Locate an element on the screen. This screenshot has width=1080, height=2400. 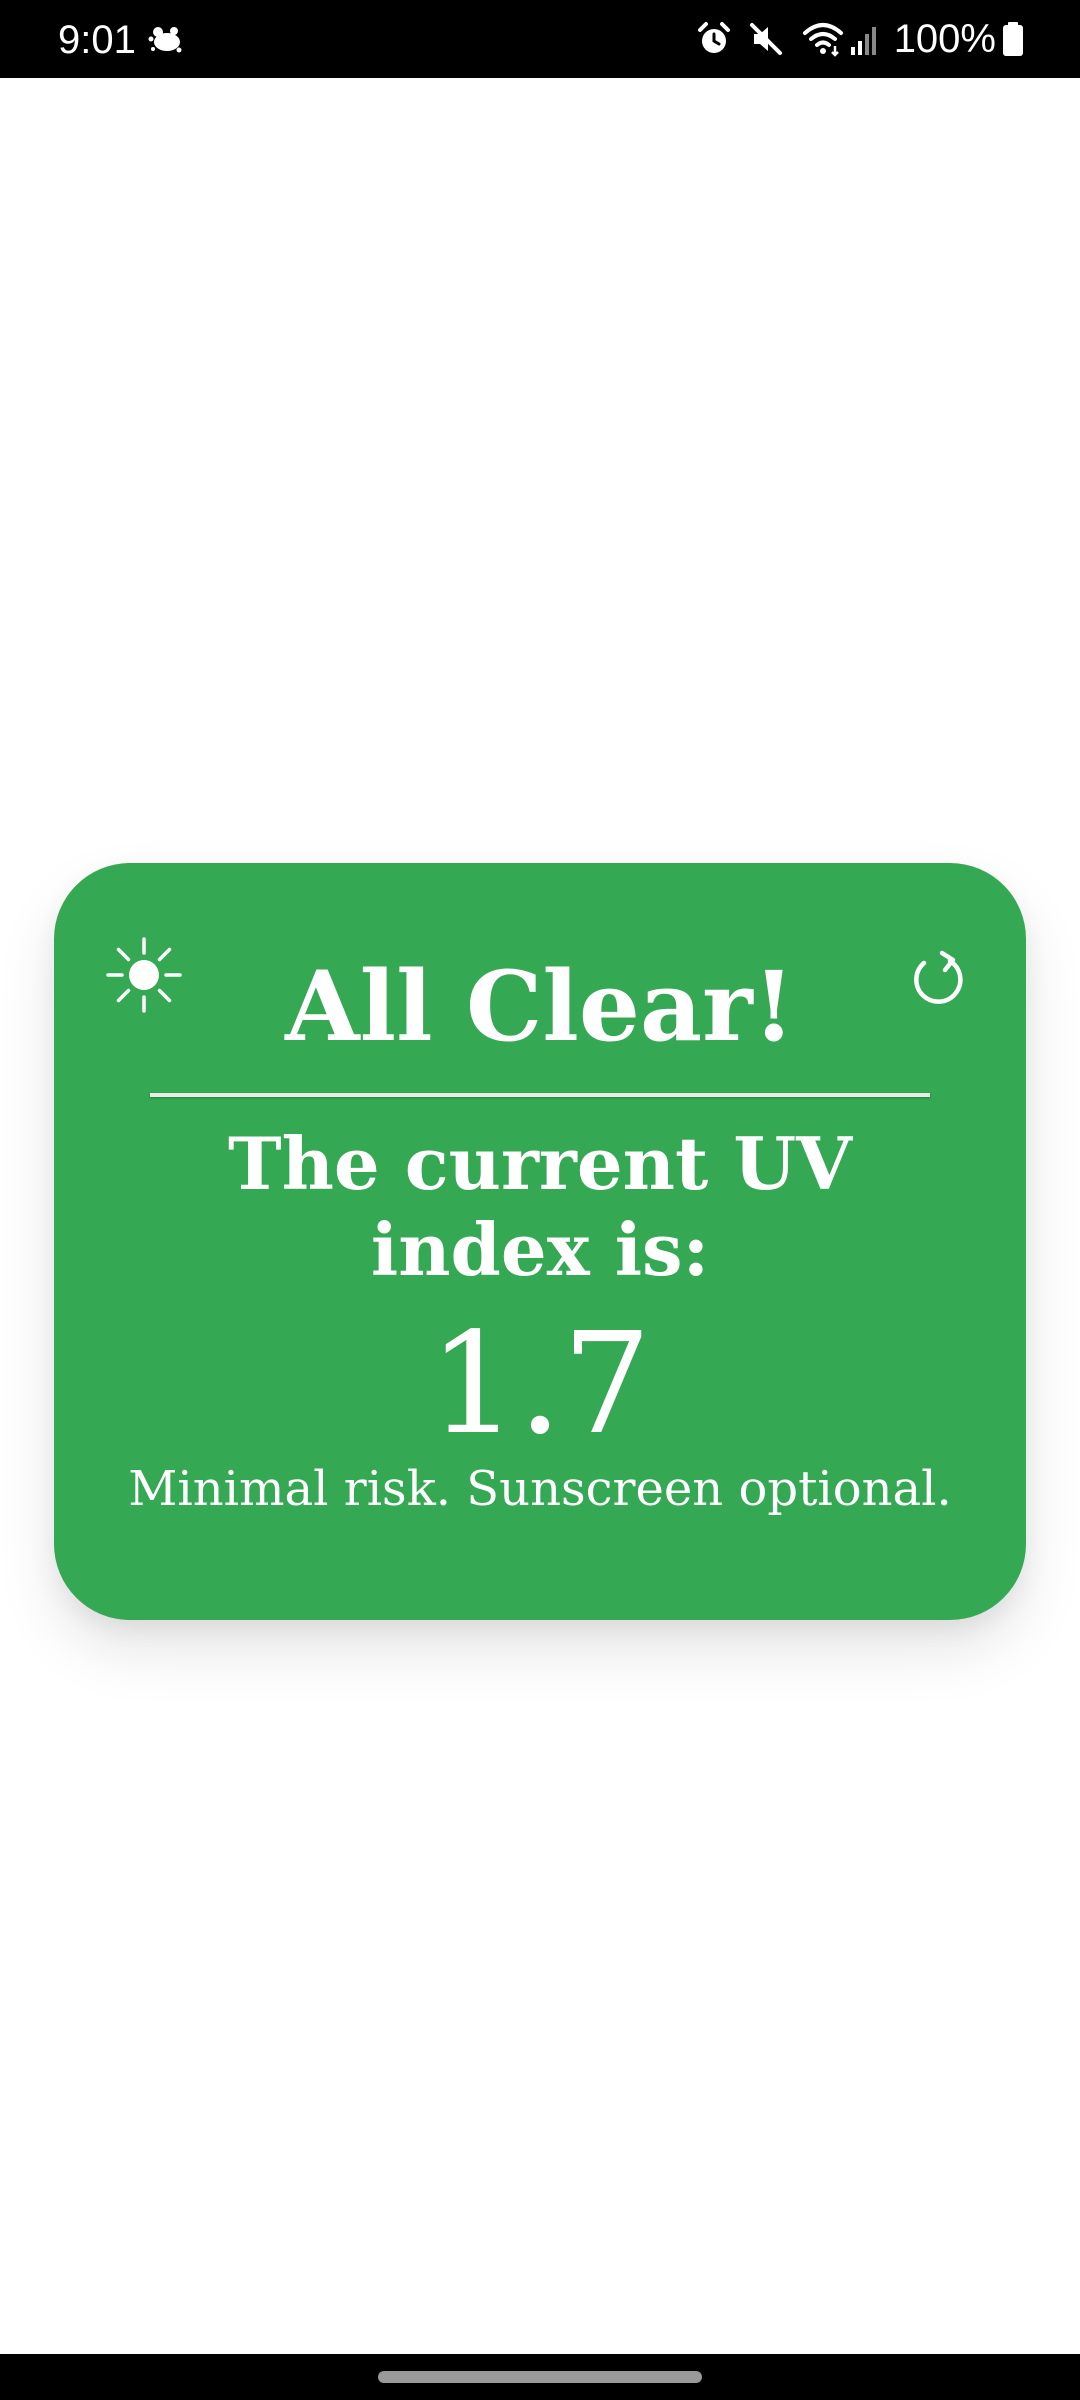
status-icons: 100% is located at coordinates (860, 39).